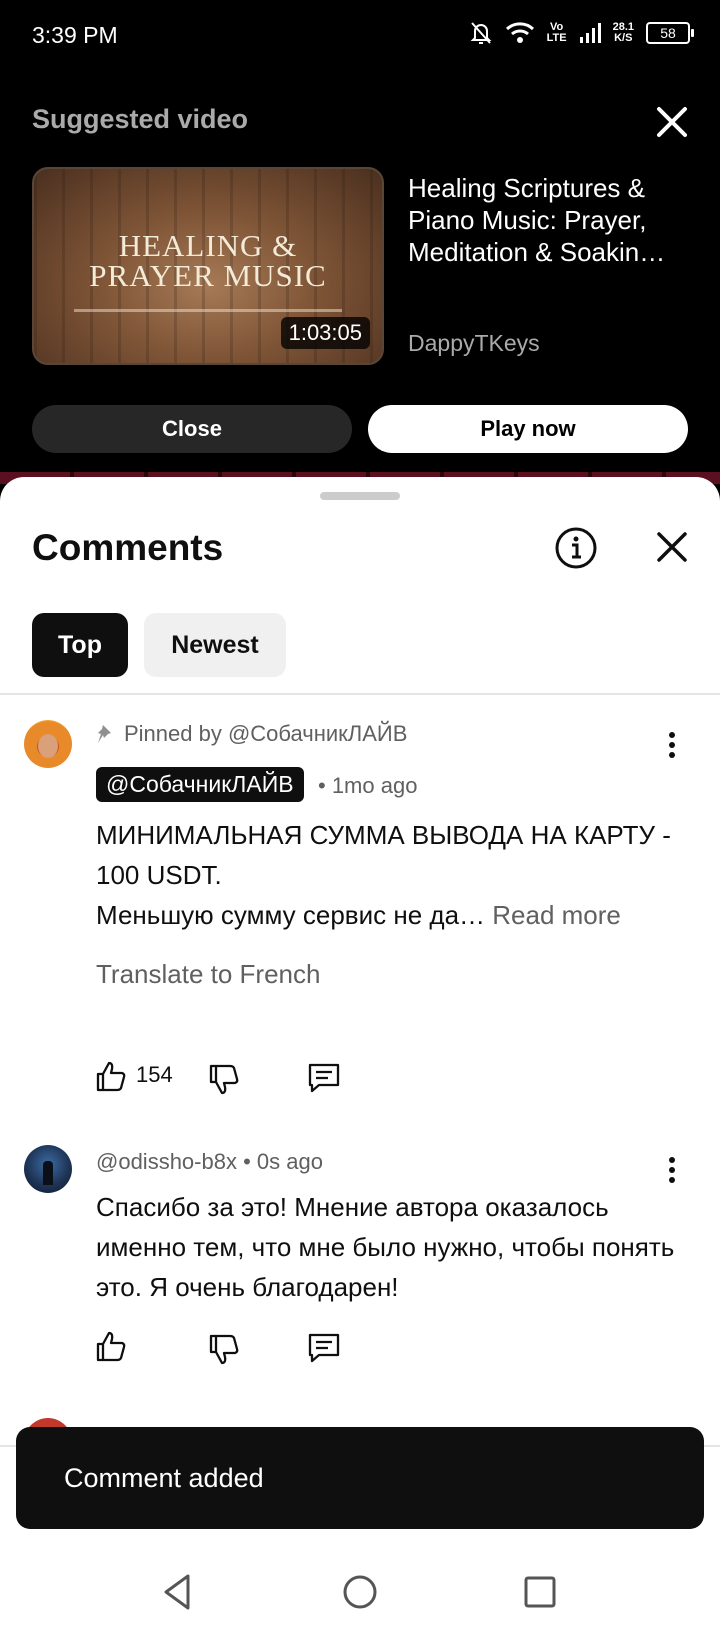 This screenshot has width=720, height=1640. What do you see at coordinates (670, 33) in the screenshot?
I see `battery-indicator: 58` at bounding box center [670, 33].